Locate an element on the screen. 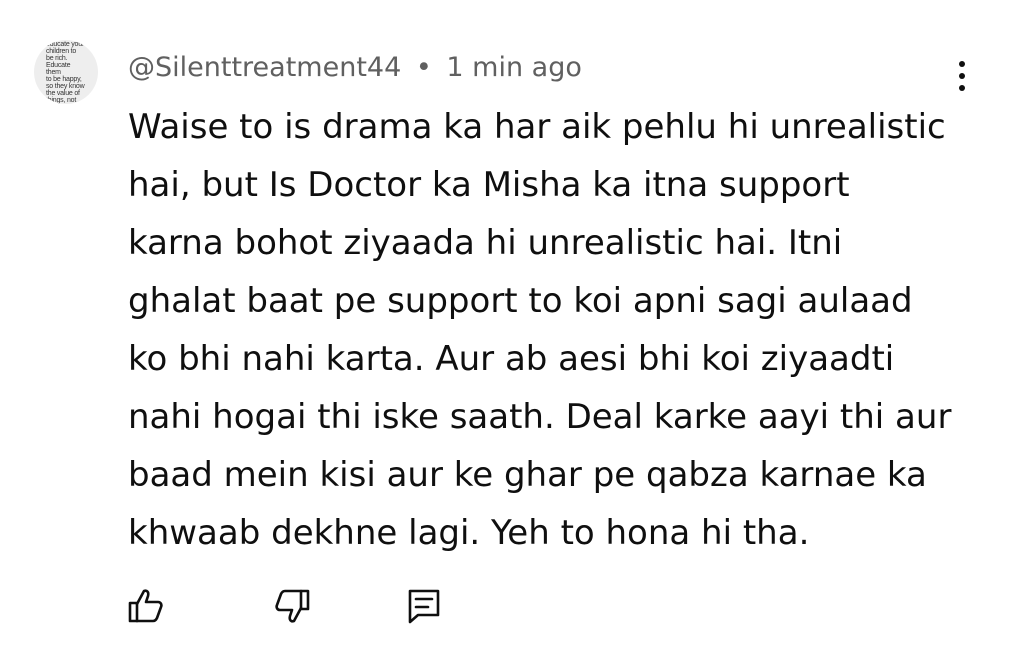 This screenshot has width=1024, height=664. reply-button is located at coordinates (424, 606).